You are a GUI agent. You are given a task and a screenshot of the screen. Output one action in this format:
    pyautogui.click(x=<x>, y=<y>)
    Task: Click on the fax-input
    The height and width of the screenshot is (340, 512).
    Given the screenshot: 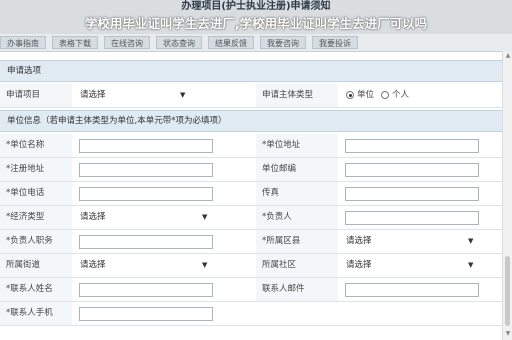 What is the action you would take?
    pyautogui.click(x=412, y=194)
    